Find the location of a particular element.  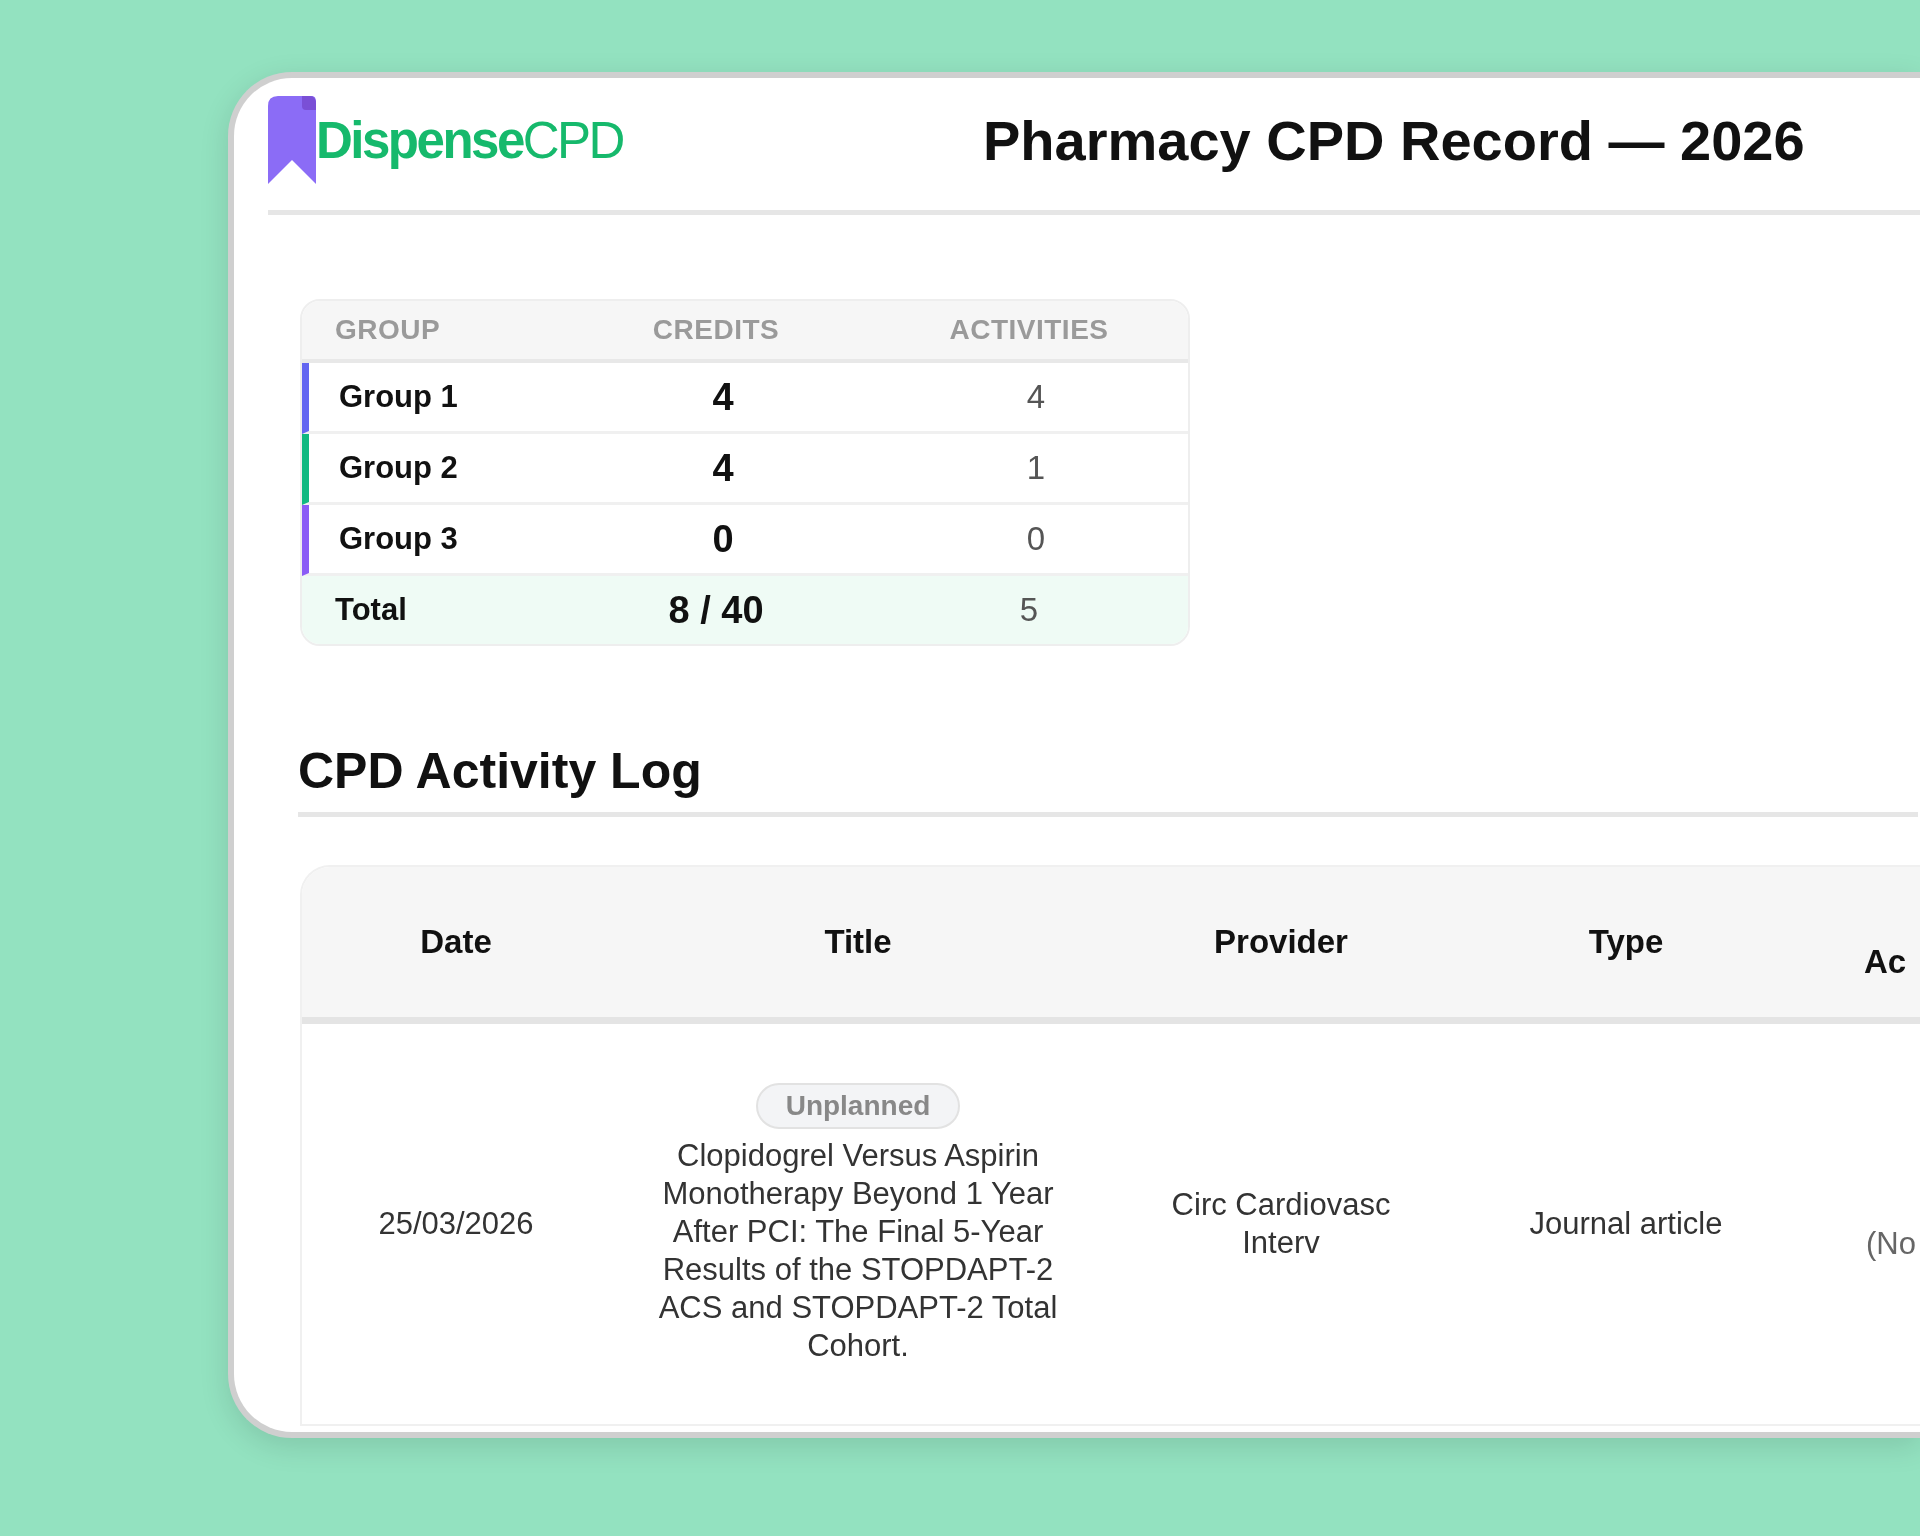

column-header: Type is located at coordinates (1626, 942).